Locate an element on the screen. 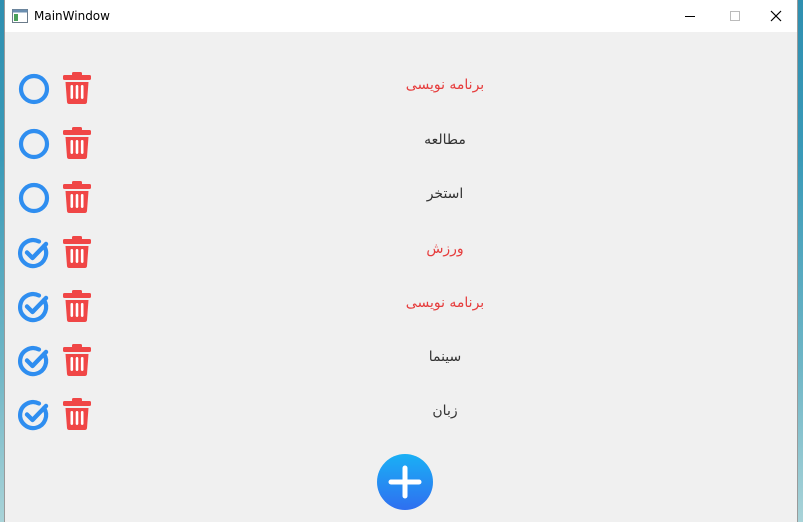  task-label: مطالعه is located at coordinates (445, 140).